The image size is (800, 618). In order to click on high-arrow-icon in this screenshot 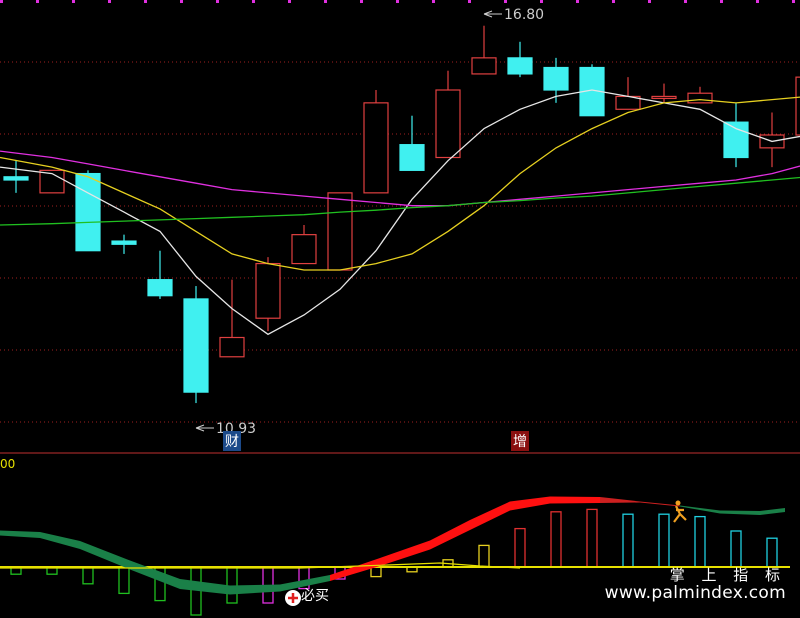, I will do `click(492, 14)`.